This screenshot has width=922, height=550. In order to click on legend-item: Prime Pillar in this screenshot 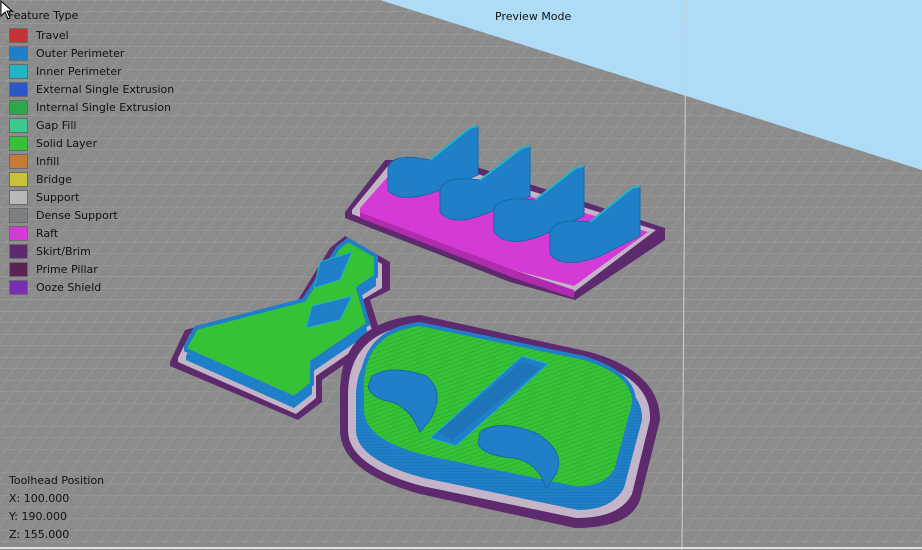, I will do `click(90, 269)`.